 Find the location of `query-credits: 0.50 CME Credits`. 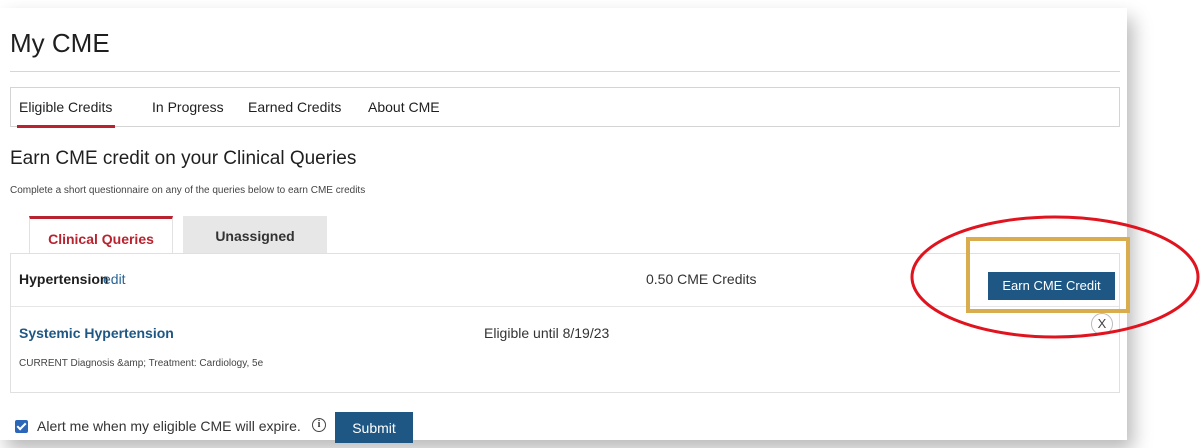

query-credits: 0.50 CME Credits is located at coordinates (701, 279).